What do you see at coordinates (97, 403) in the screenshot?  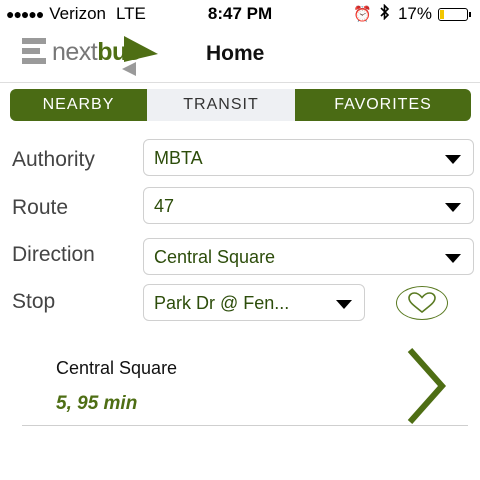 I see `prediction-times: 5, 95 min` at bounding box center [97, 403].